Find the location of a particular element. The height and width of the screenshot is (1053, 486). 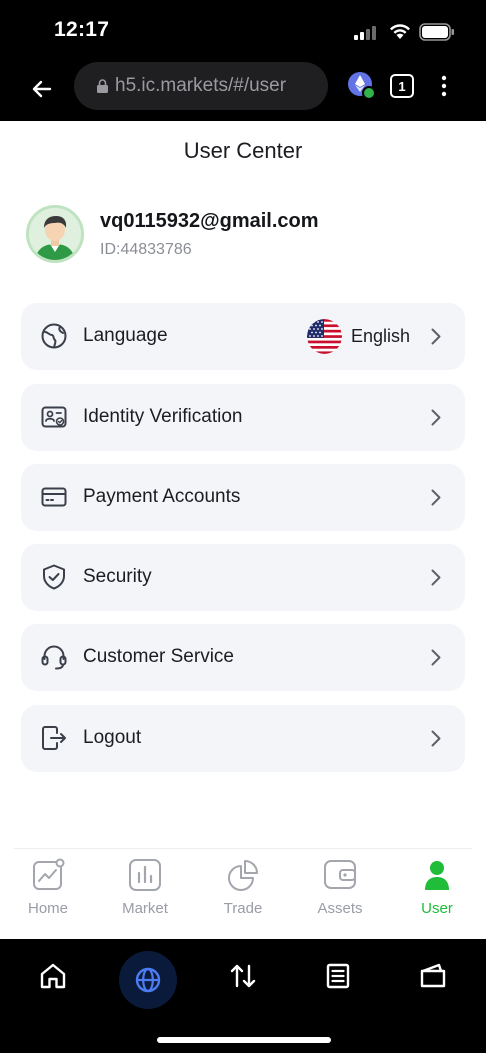

menu-label-language: Language is located at coordinates (125, 335).